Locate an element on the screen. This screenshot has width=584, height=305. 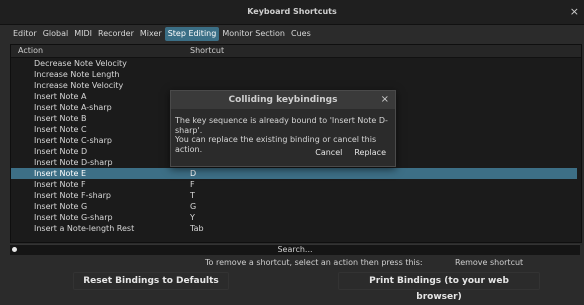
tab-mixer: Mixer is located at coordinates (151, 34).